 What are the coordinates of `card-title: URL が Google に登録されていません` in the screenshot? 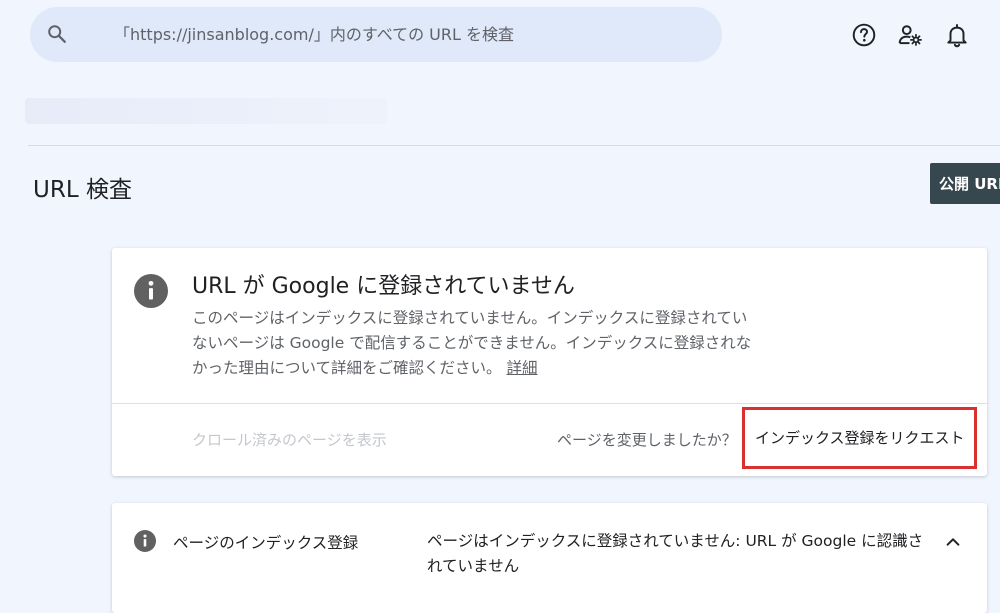 It's located at (383, 286).